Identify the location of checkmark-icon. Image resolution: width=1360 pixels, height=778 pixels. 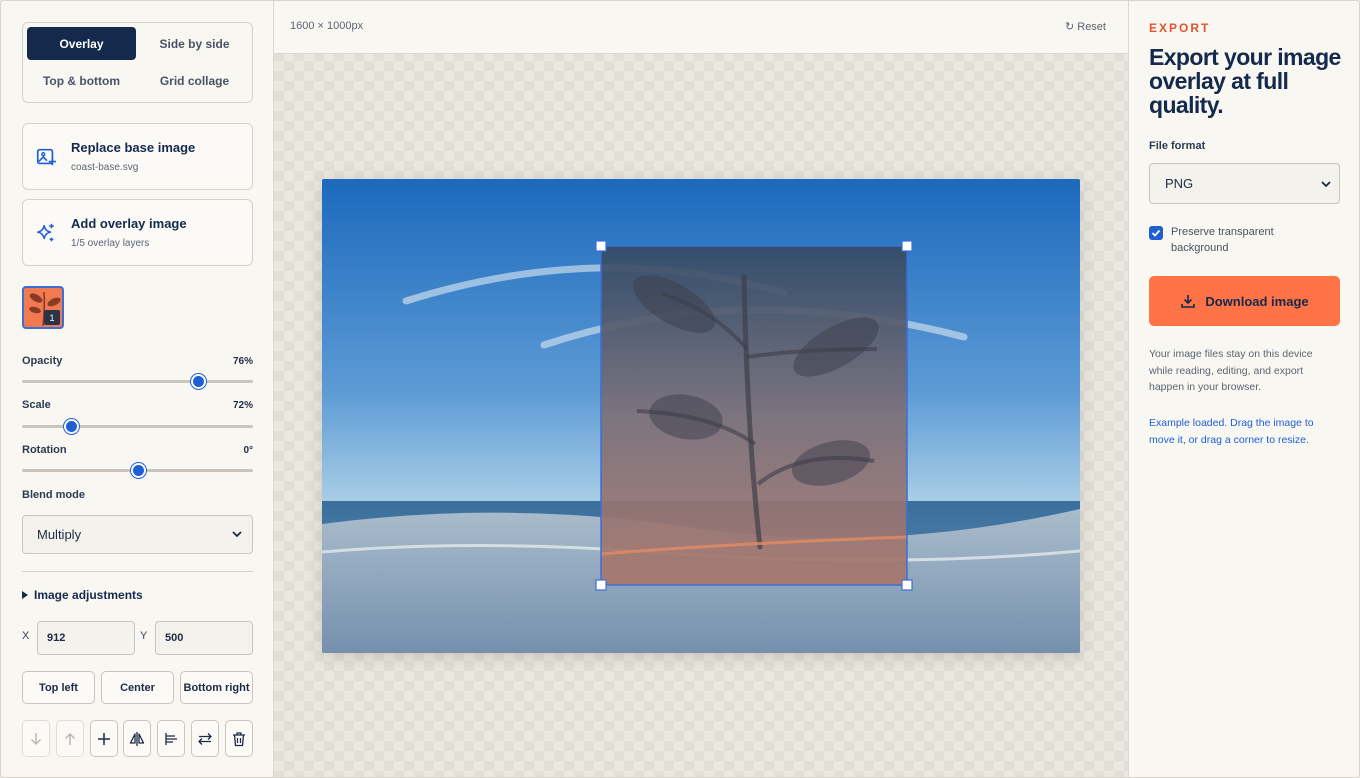
(1156, 233).